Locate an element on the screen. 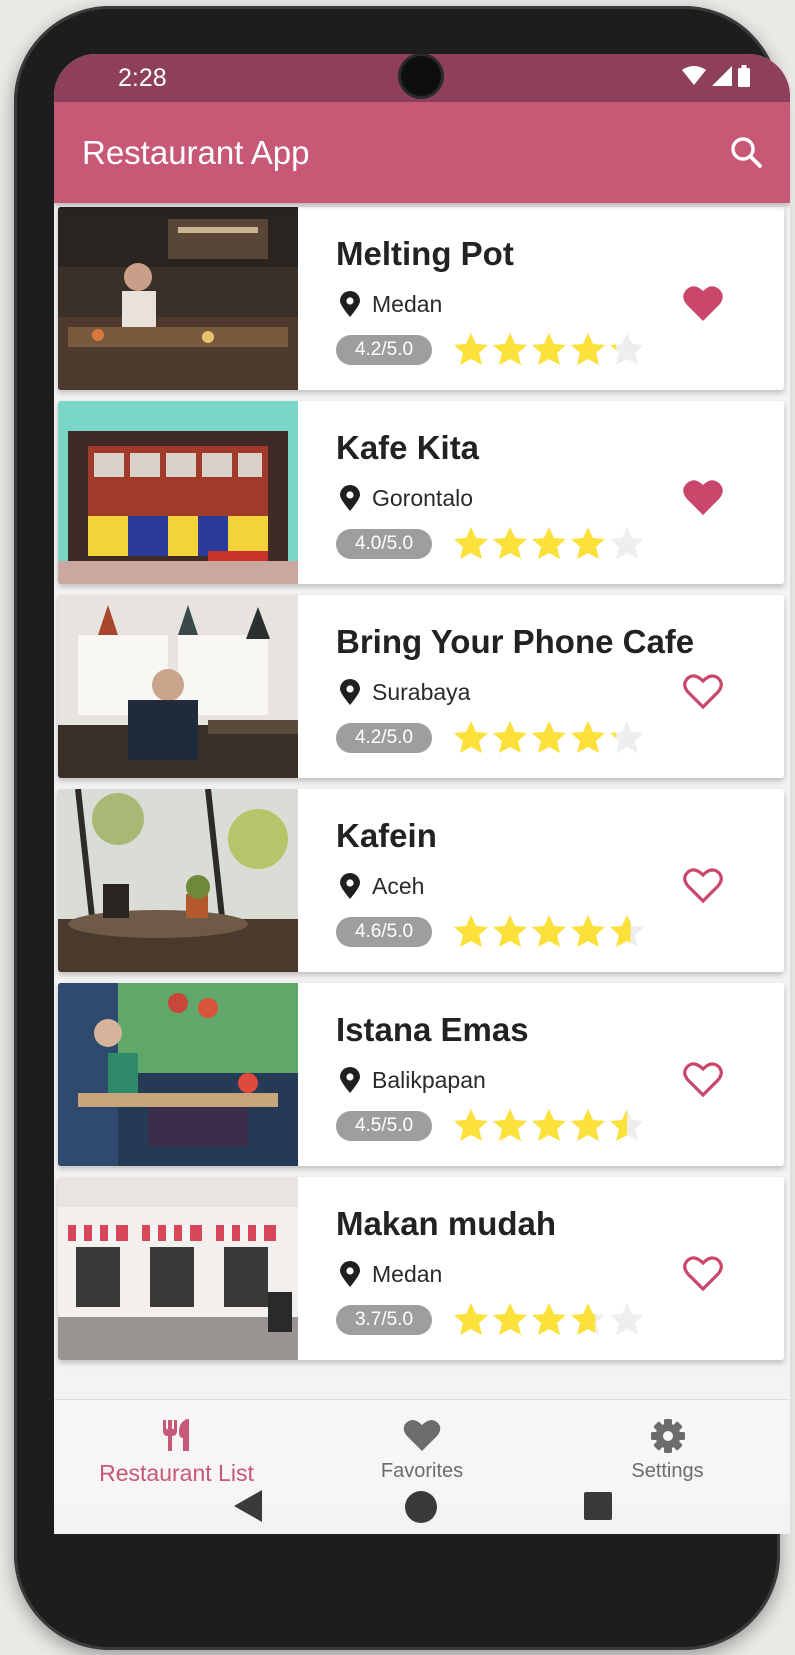 This screenshot has height=1655, width=795. signal-icon is located at coordinates (722, 76).